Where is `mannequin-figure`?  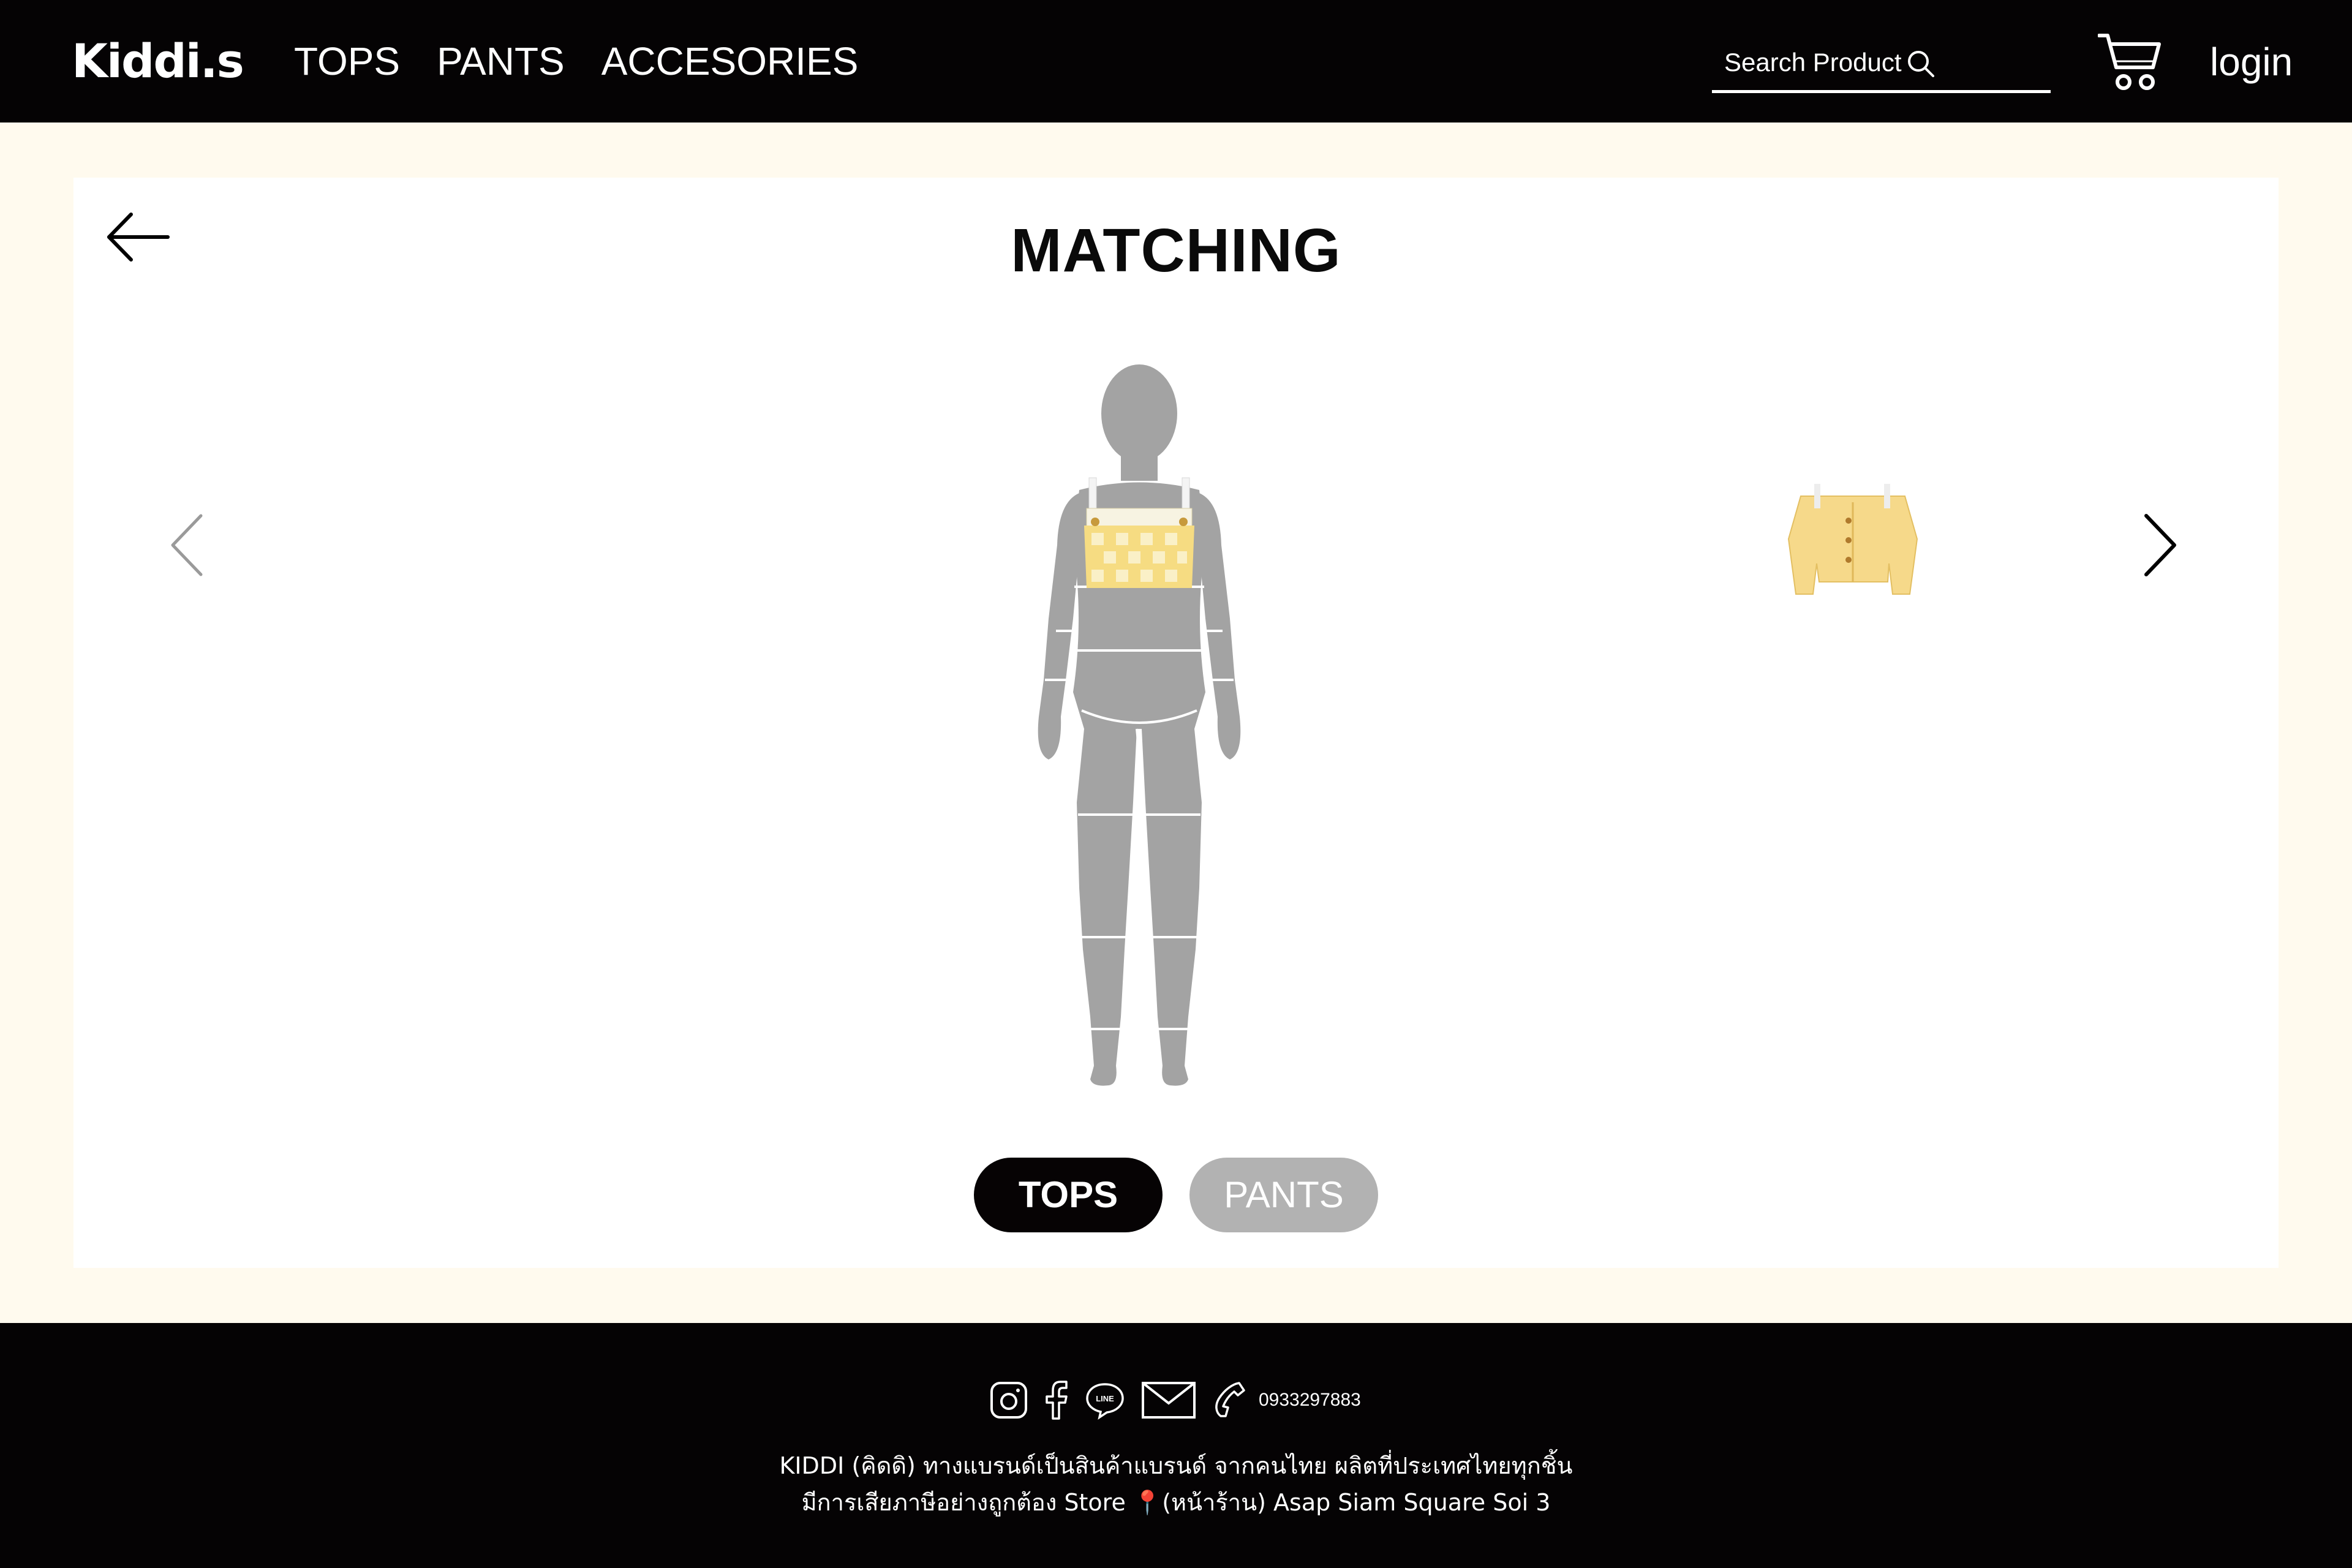 mannequin-figure is located at coordinates (1140, 725).